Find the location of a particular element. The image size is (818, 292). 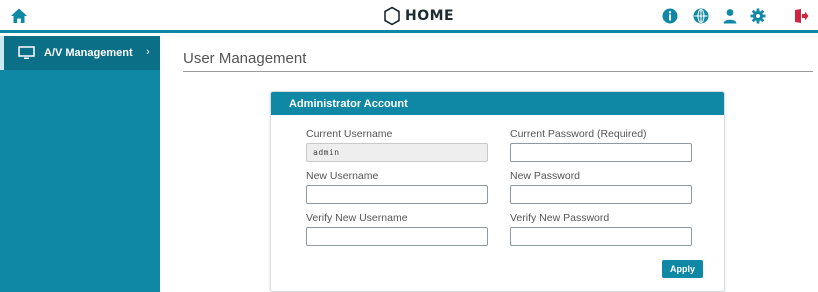

sidebar-item-label: A/V Management is located at coordinates (88, 53).